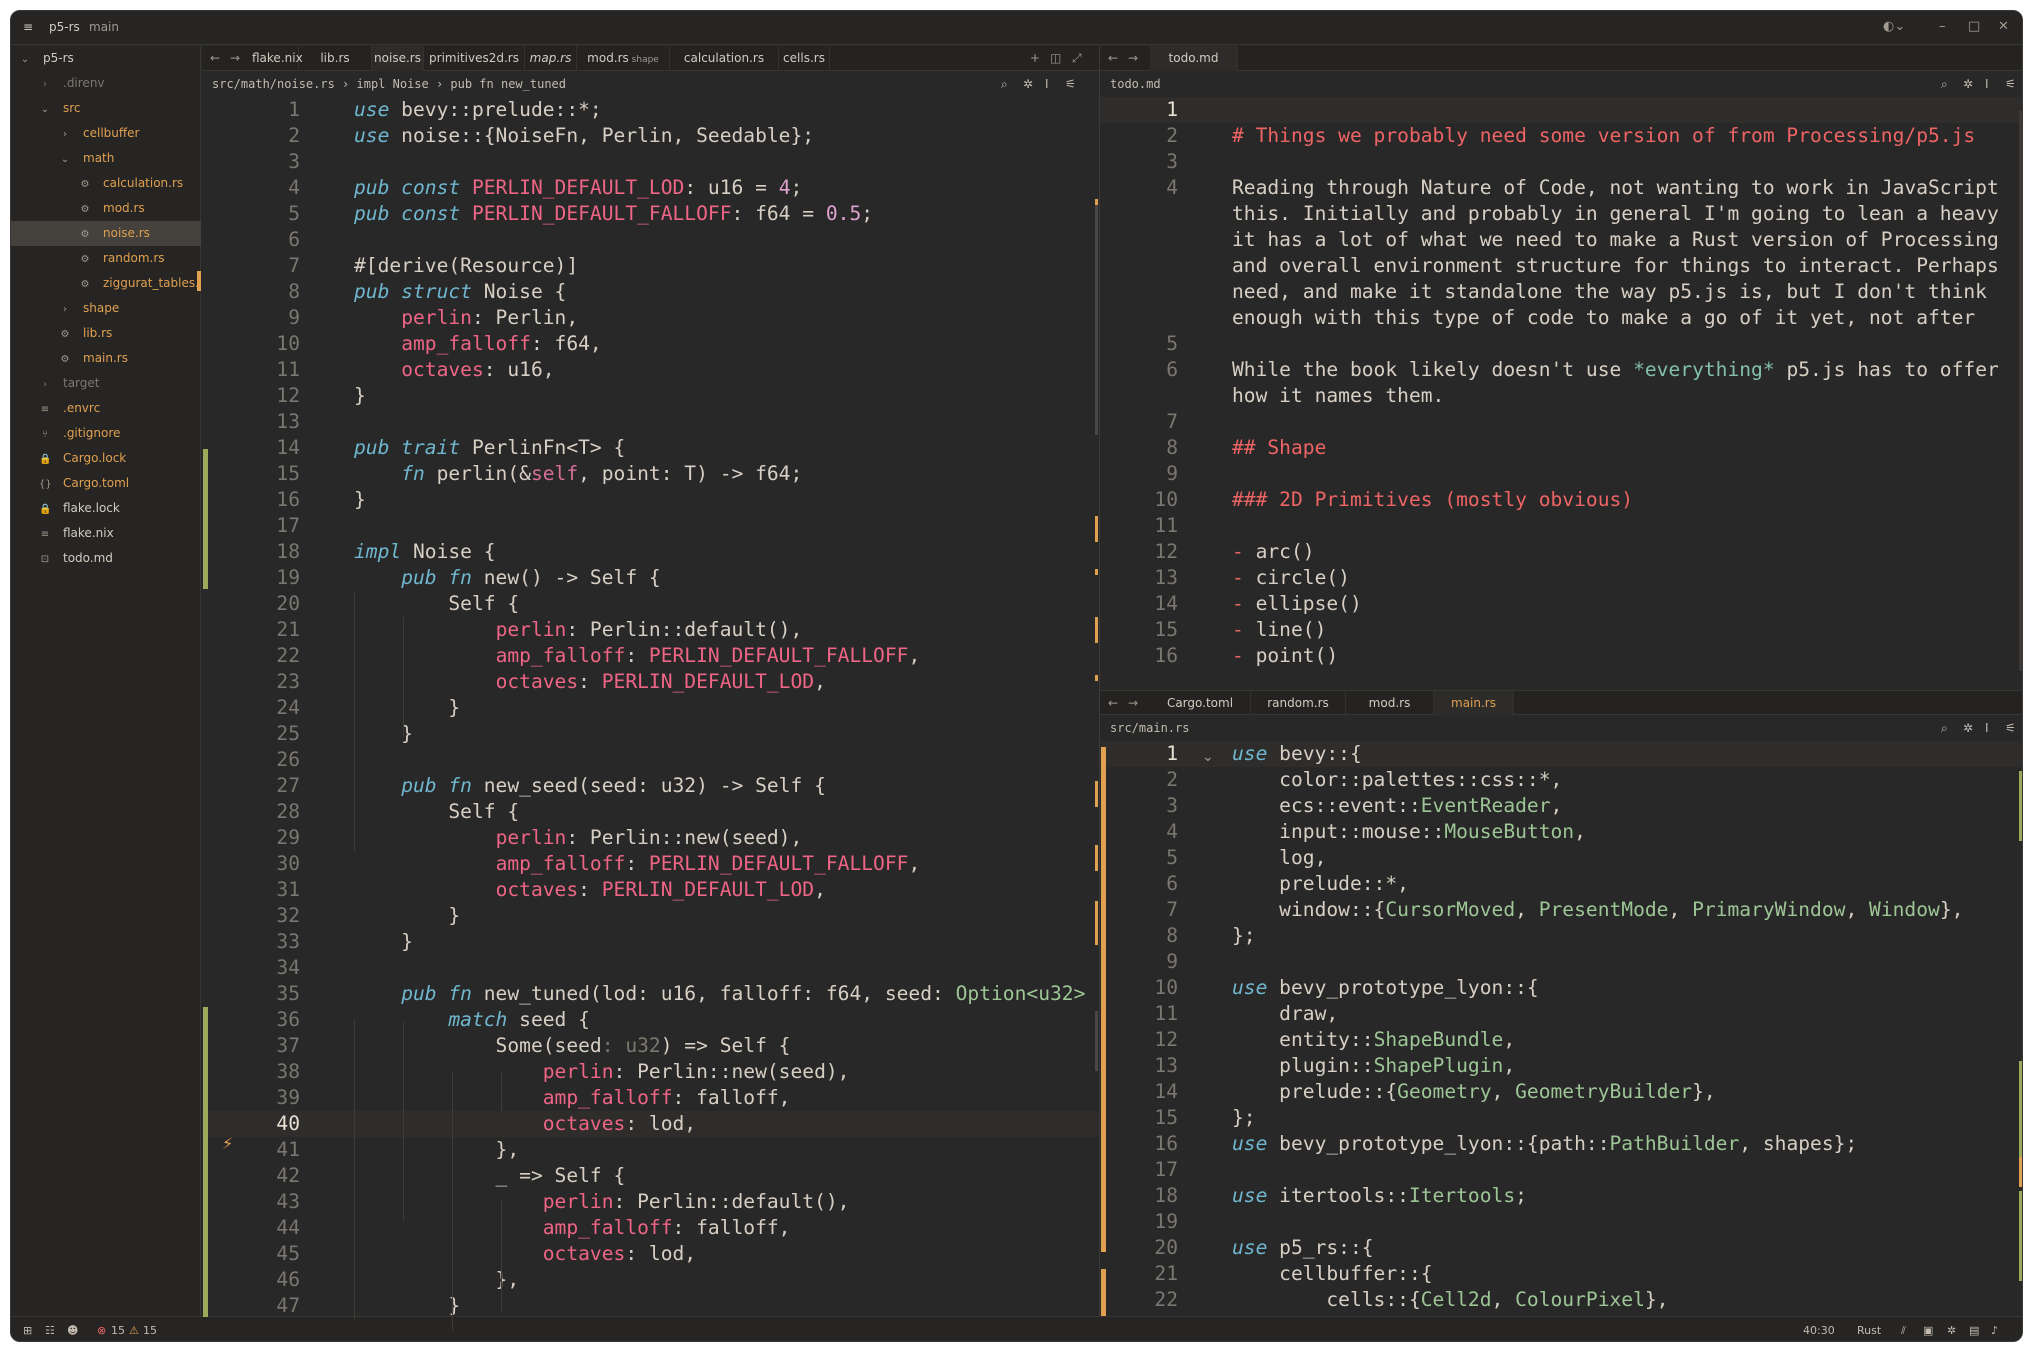 This screenshot has height=1352, width=2033. Describe the element at coordinates (1561, 1170) in the screenshot. I see `code-line: 17` at that location.